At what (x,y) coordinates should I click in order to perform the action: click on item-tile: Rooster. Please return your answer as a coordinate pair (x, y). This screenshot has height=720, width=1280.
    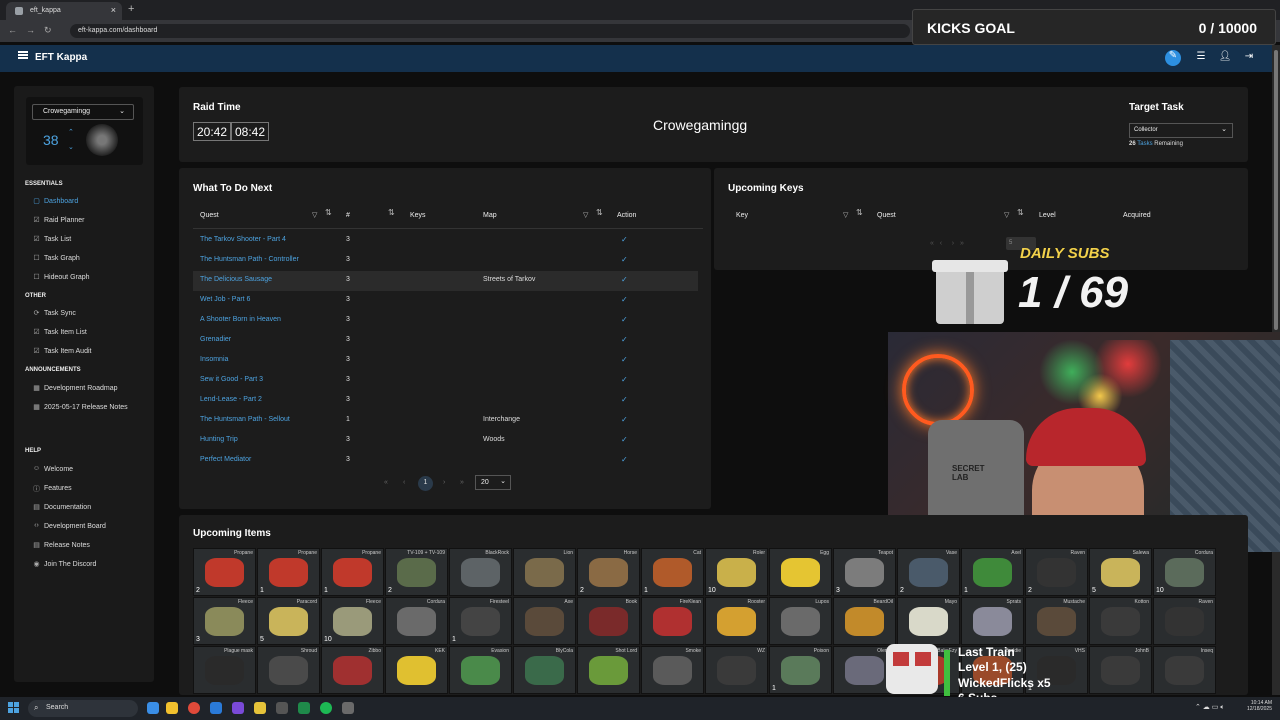
    Looking at the image, I should click on (736, 621).